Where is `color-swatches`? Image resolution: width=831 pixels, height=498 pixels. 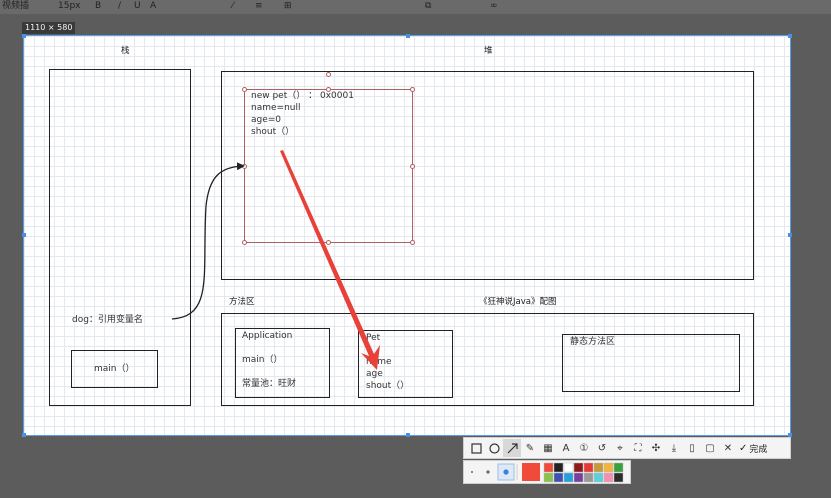
color-swatches is located at coordinates (583, 472).